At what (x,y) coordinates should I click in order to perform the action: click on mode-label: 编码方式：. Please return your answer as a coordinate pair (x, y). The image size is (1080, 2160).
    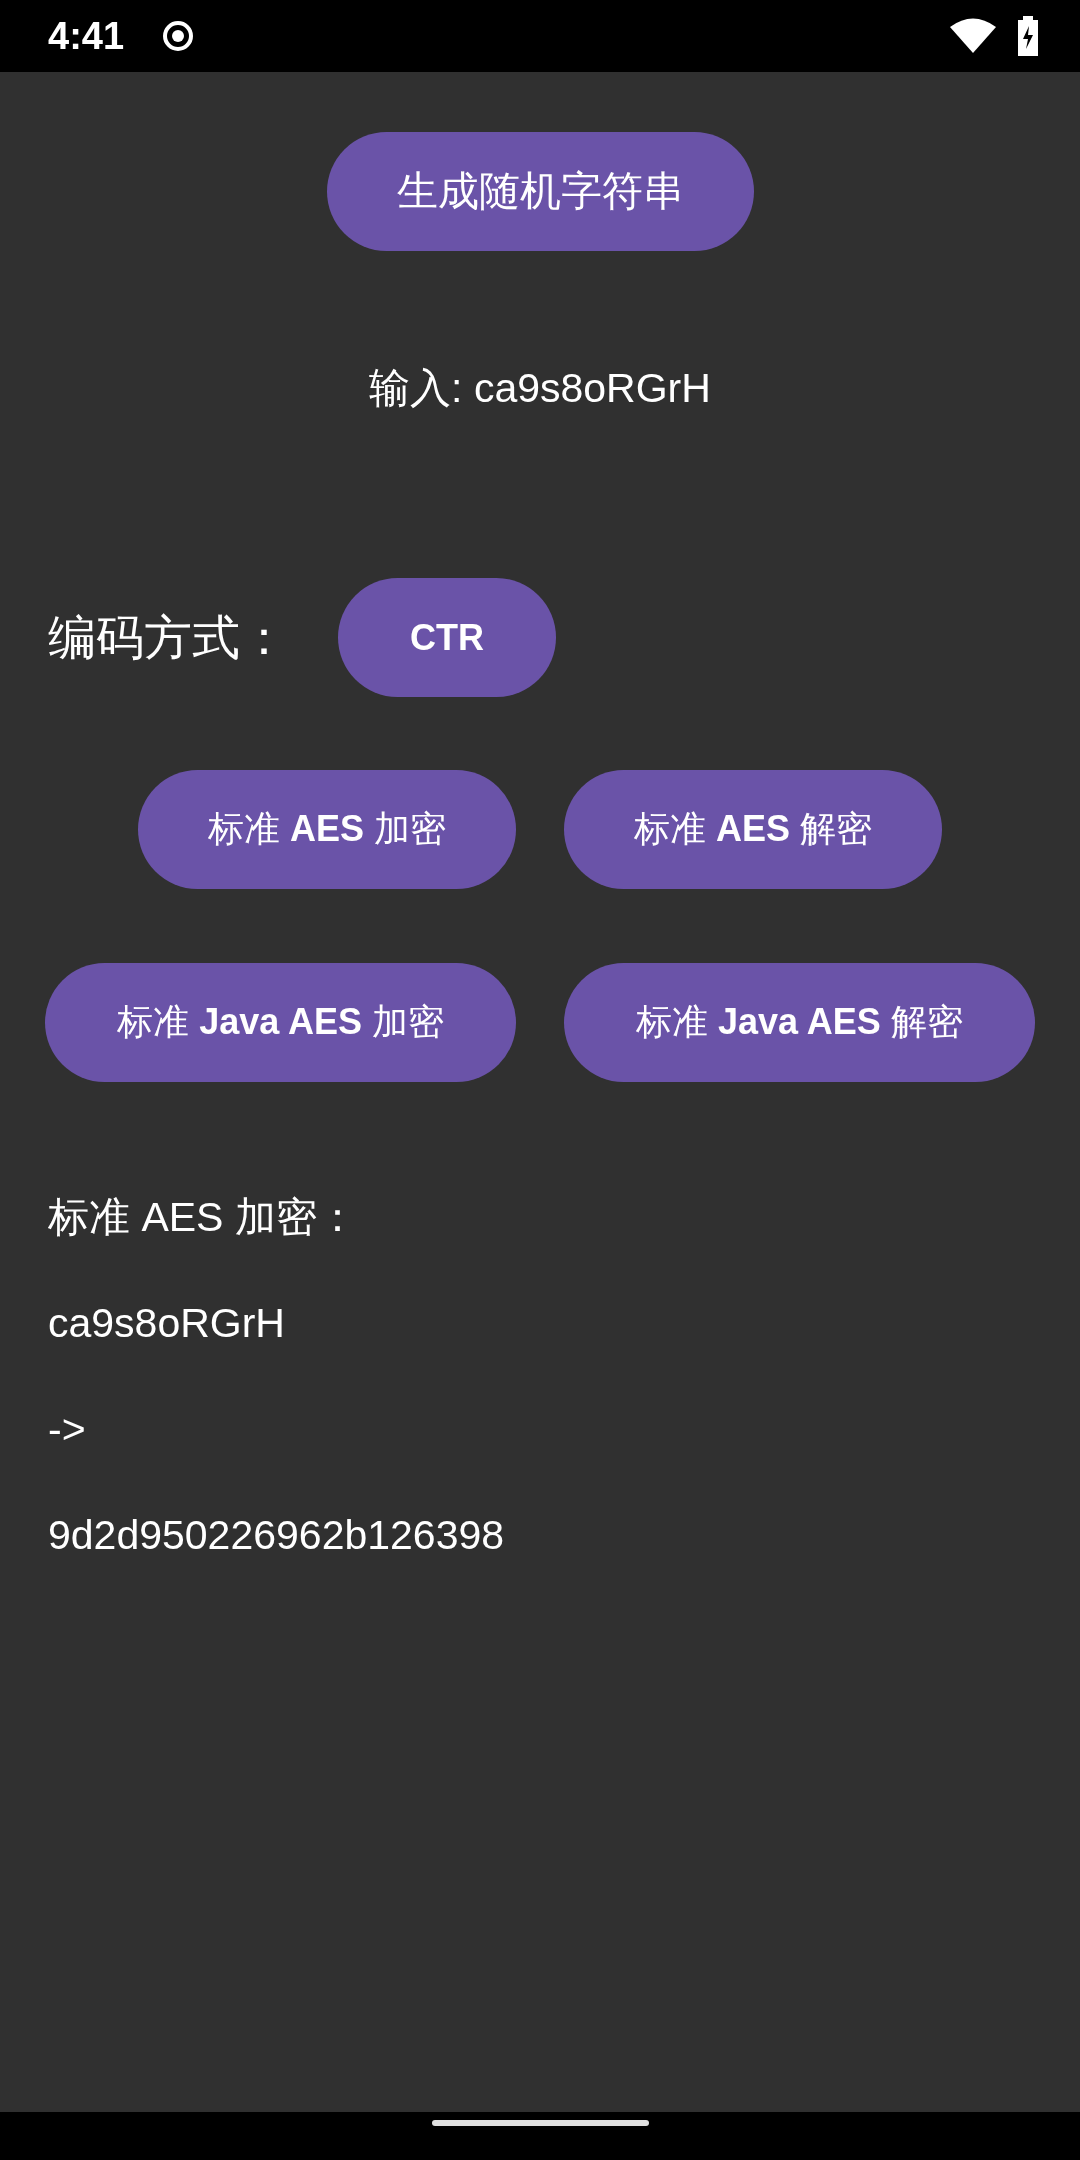
    Looking at the image, I should click on (168, 637).